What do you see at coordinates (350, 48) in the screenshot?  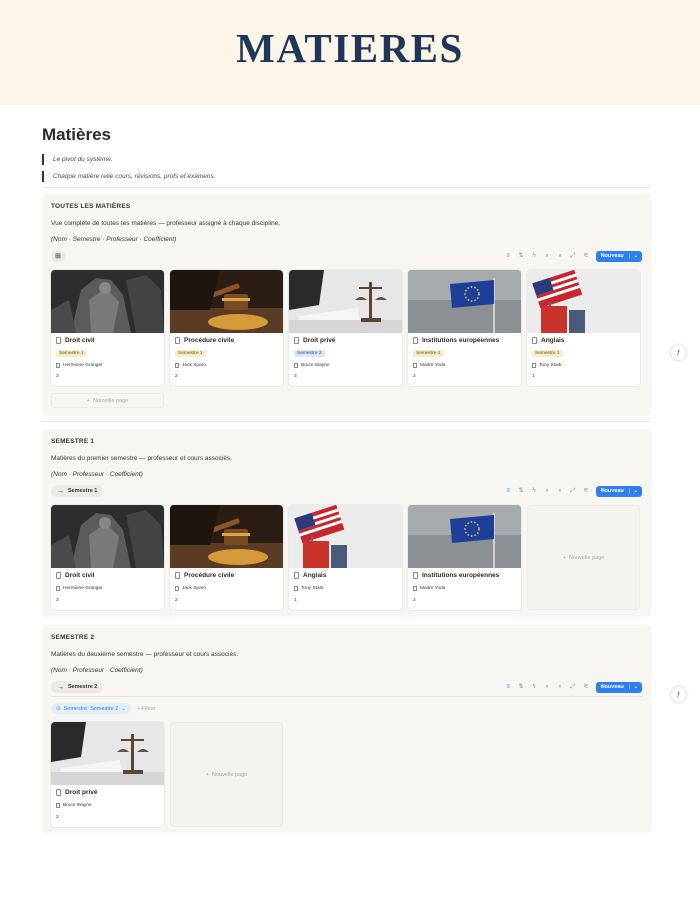 I see `banner-title: MATIERES` at bounding box center [350, 48].